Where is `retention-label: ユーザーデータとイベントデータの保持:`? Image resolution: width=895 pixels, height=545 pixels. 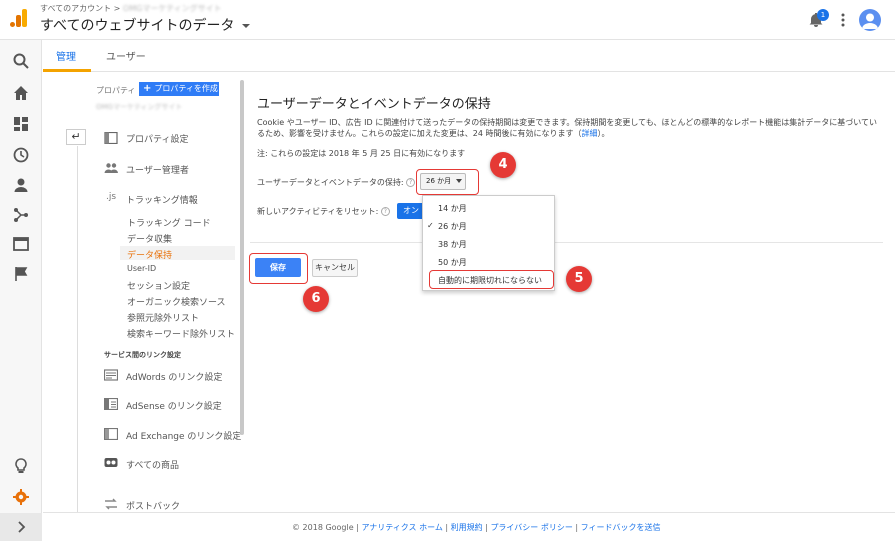 retention-label: ユーザーデータとイベントデータの保持: is located at coordinates (330, 182).